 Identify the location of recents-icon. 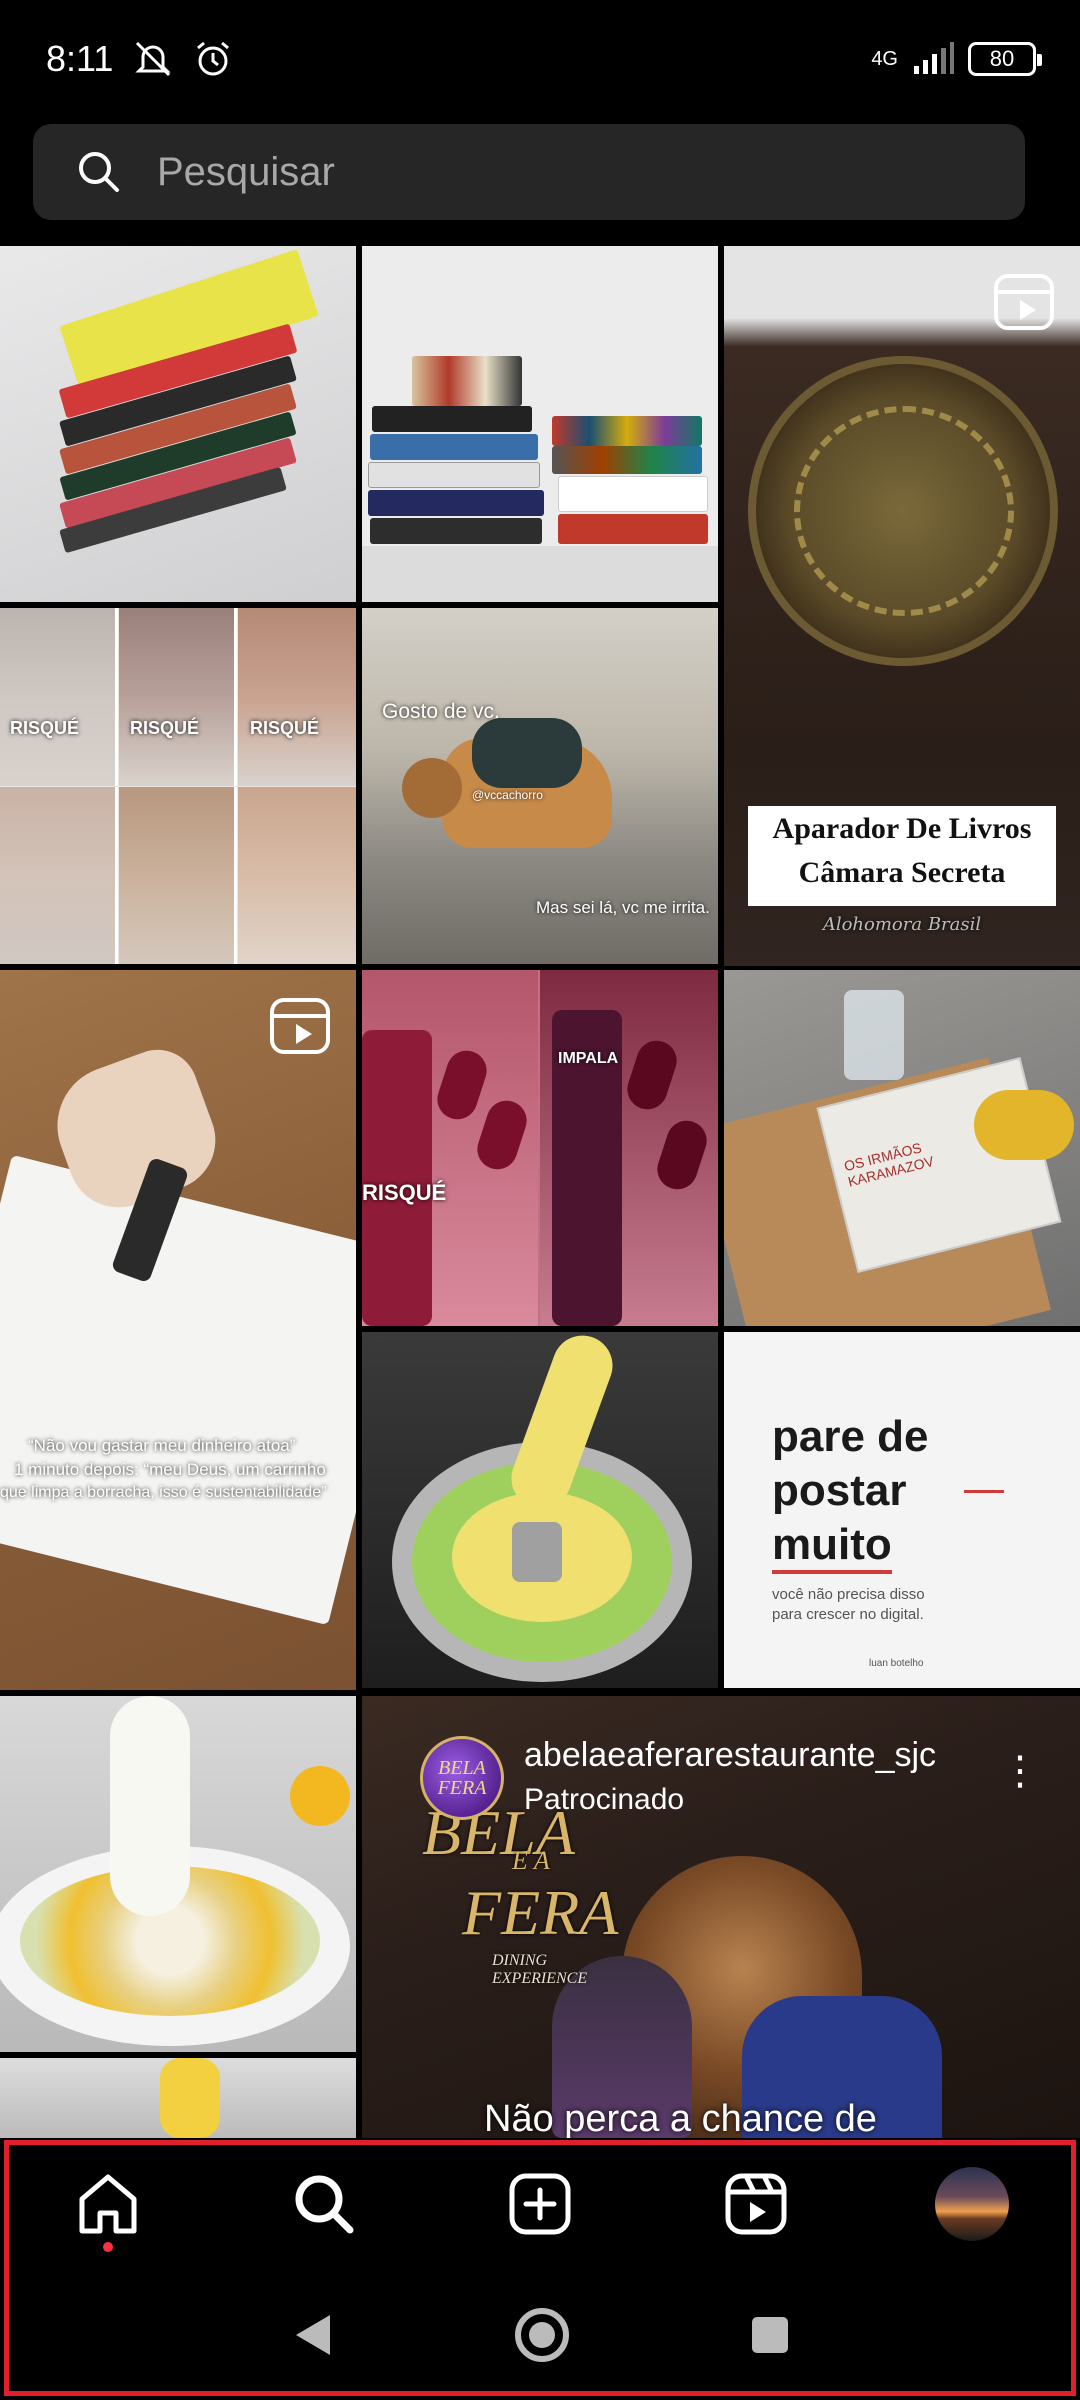
(770, 2335).